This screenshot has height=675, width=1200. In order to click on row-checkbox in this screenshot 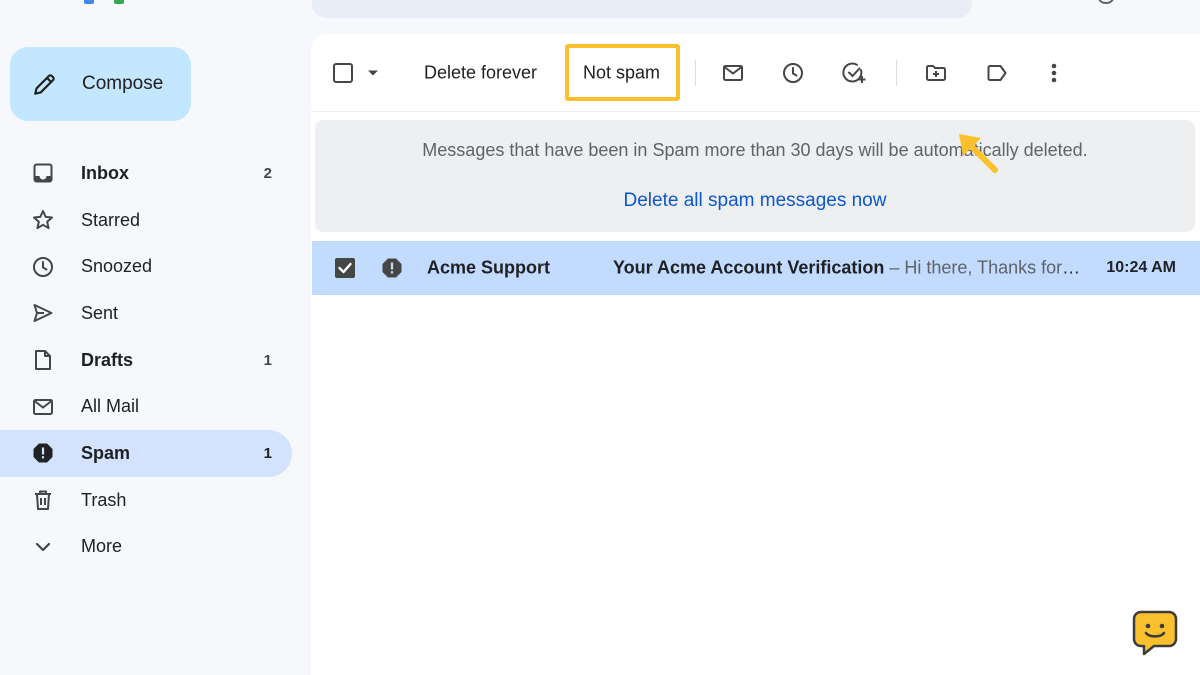, I will do `click(345, 268)`.